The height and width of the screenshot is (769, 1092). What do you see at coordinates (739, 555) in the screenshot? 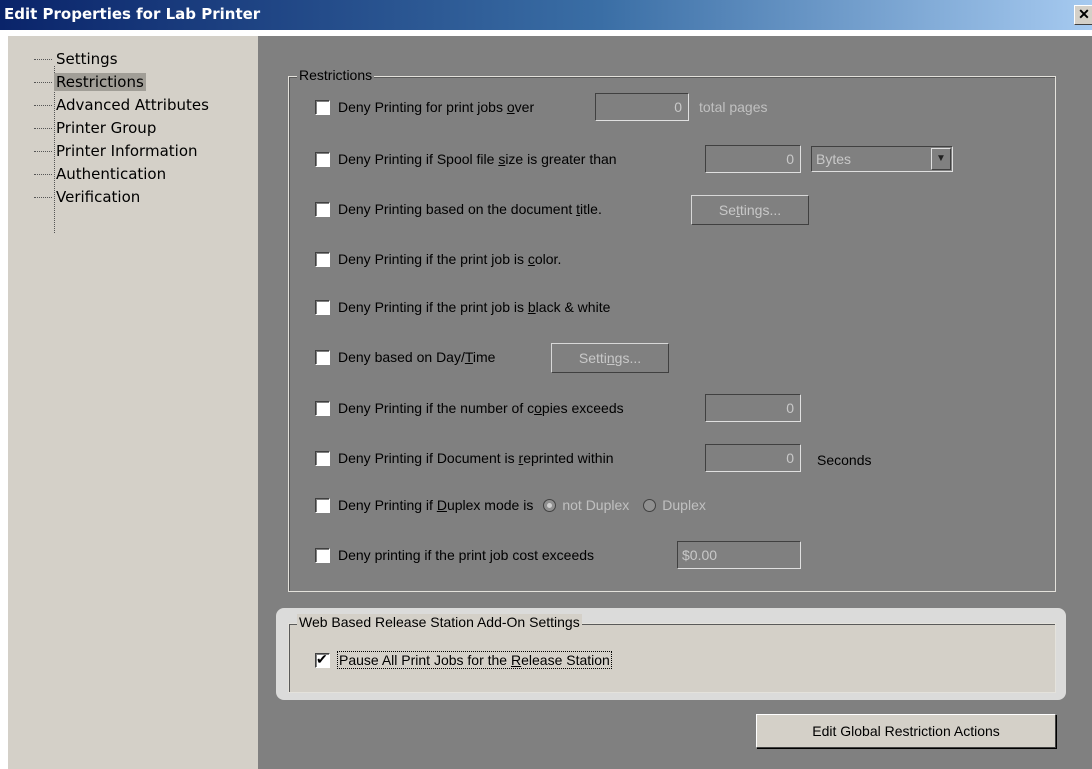
I see `cost-input: $0.00` at bounding box center [739, 555].